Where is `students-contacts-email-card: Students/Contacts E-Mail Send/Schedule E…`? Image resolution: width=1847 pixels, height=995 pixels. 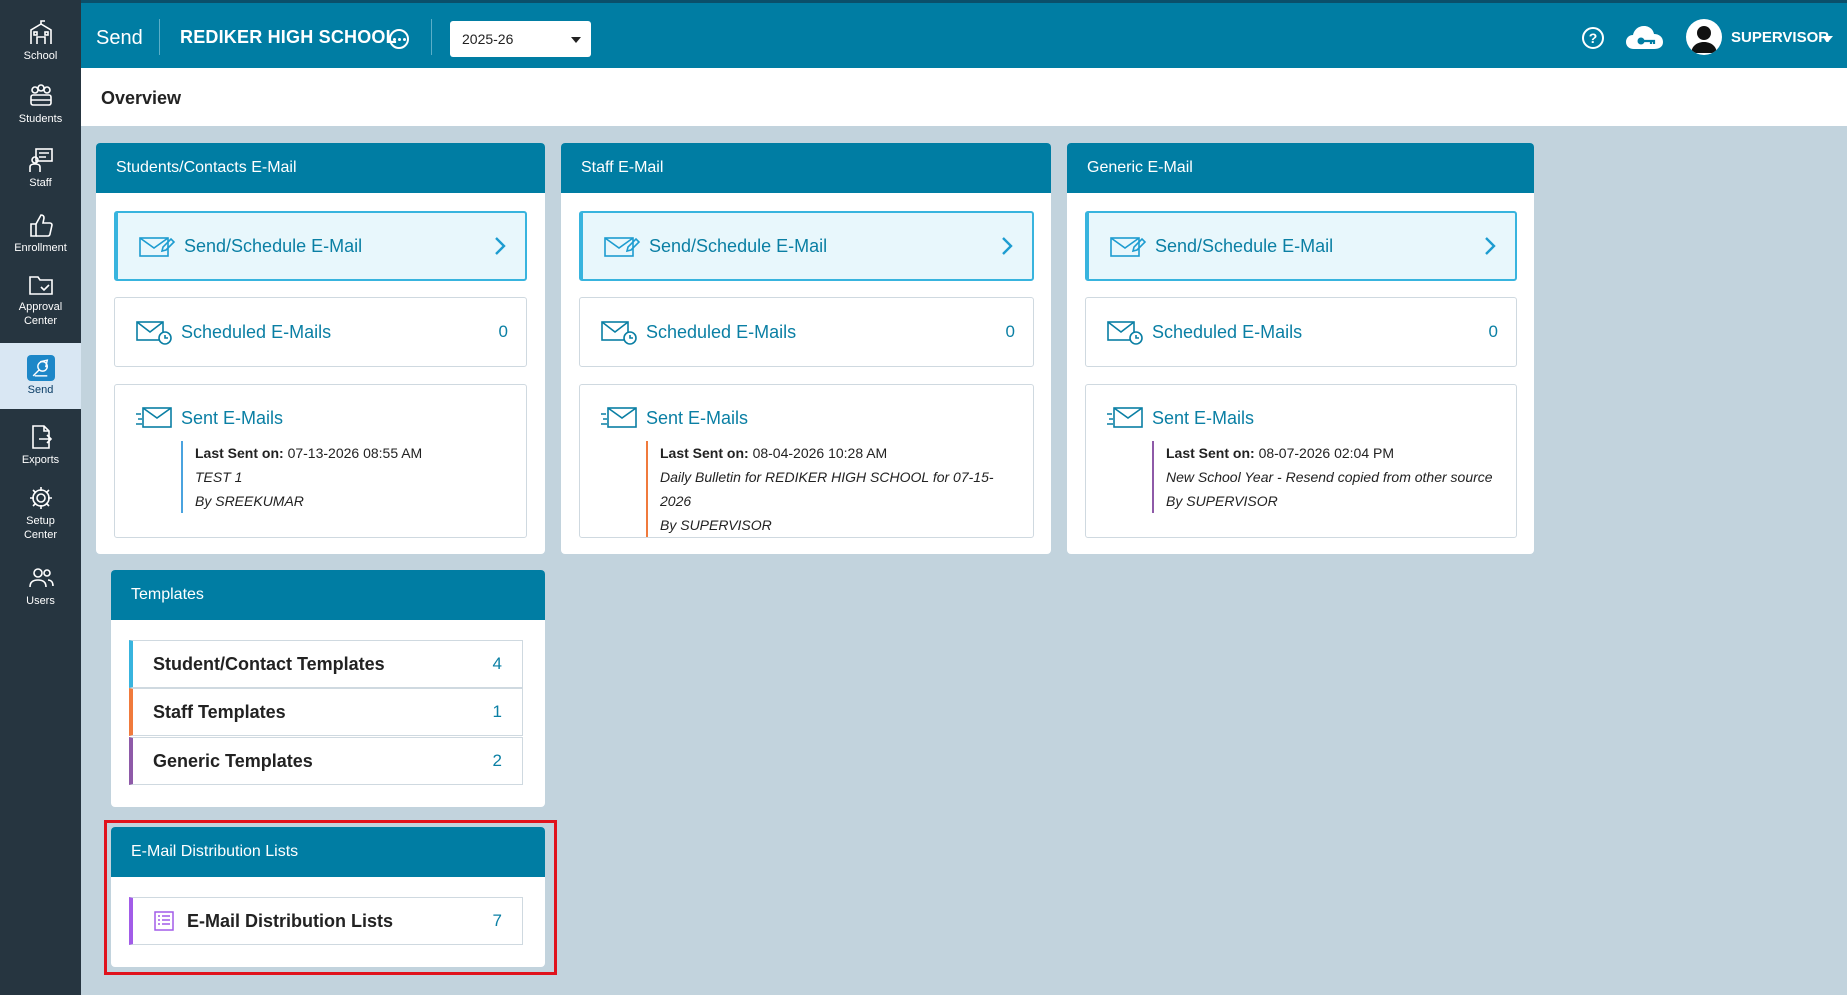
students-contacts-email-card: Students/Contacts E-Mail Send/Schedule E… is located at coordinates (320, 348).